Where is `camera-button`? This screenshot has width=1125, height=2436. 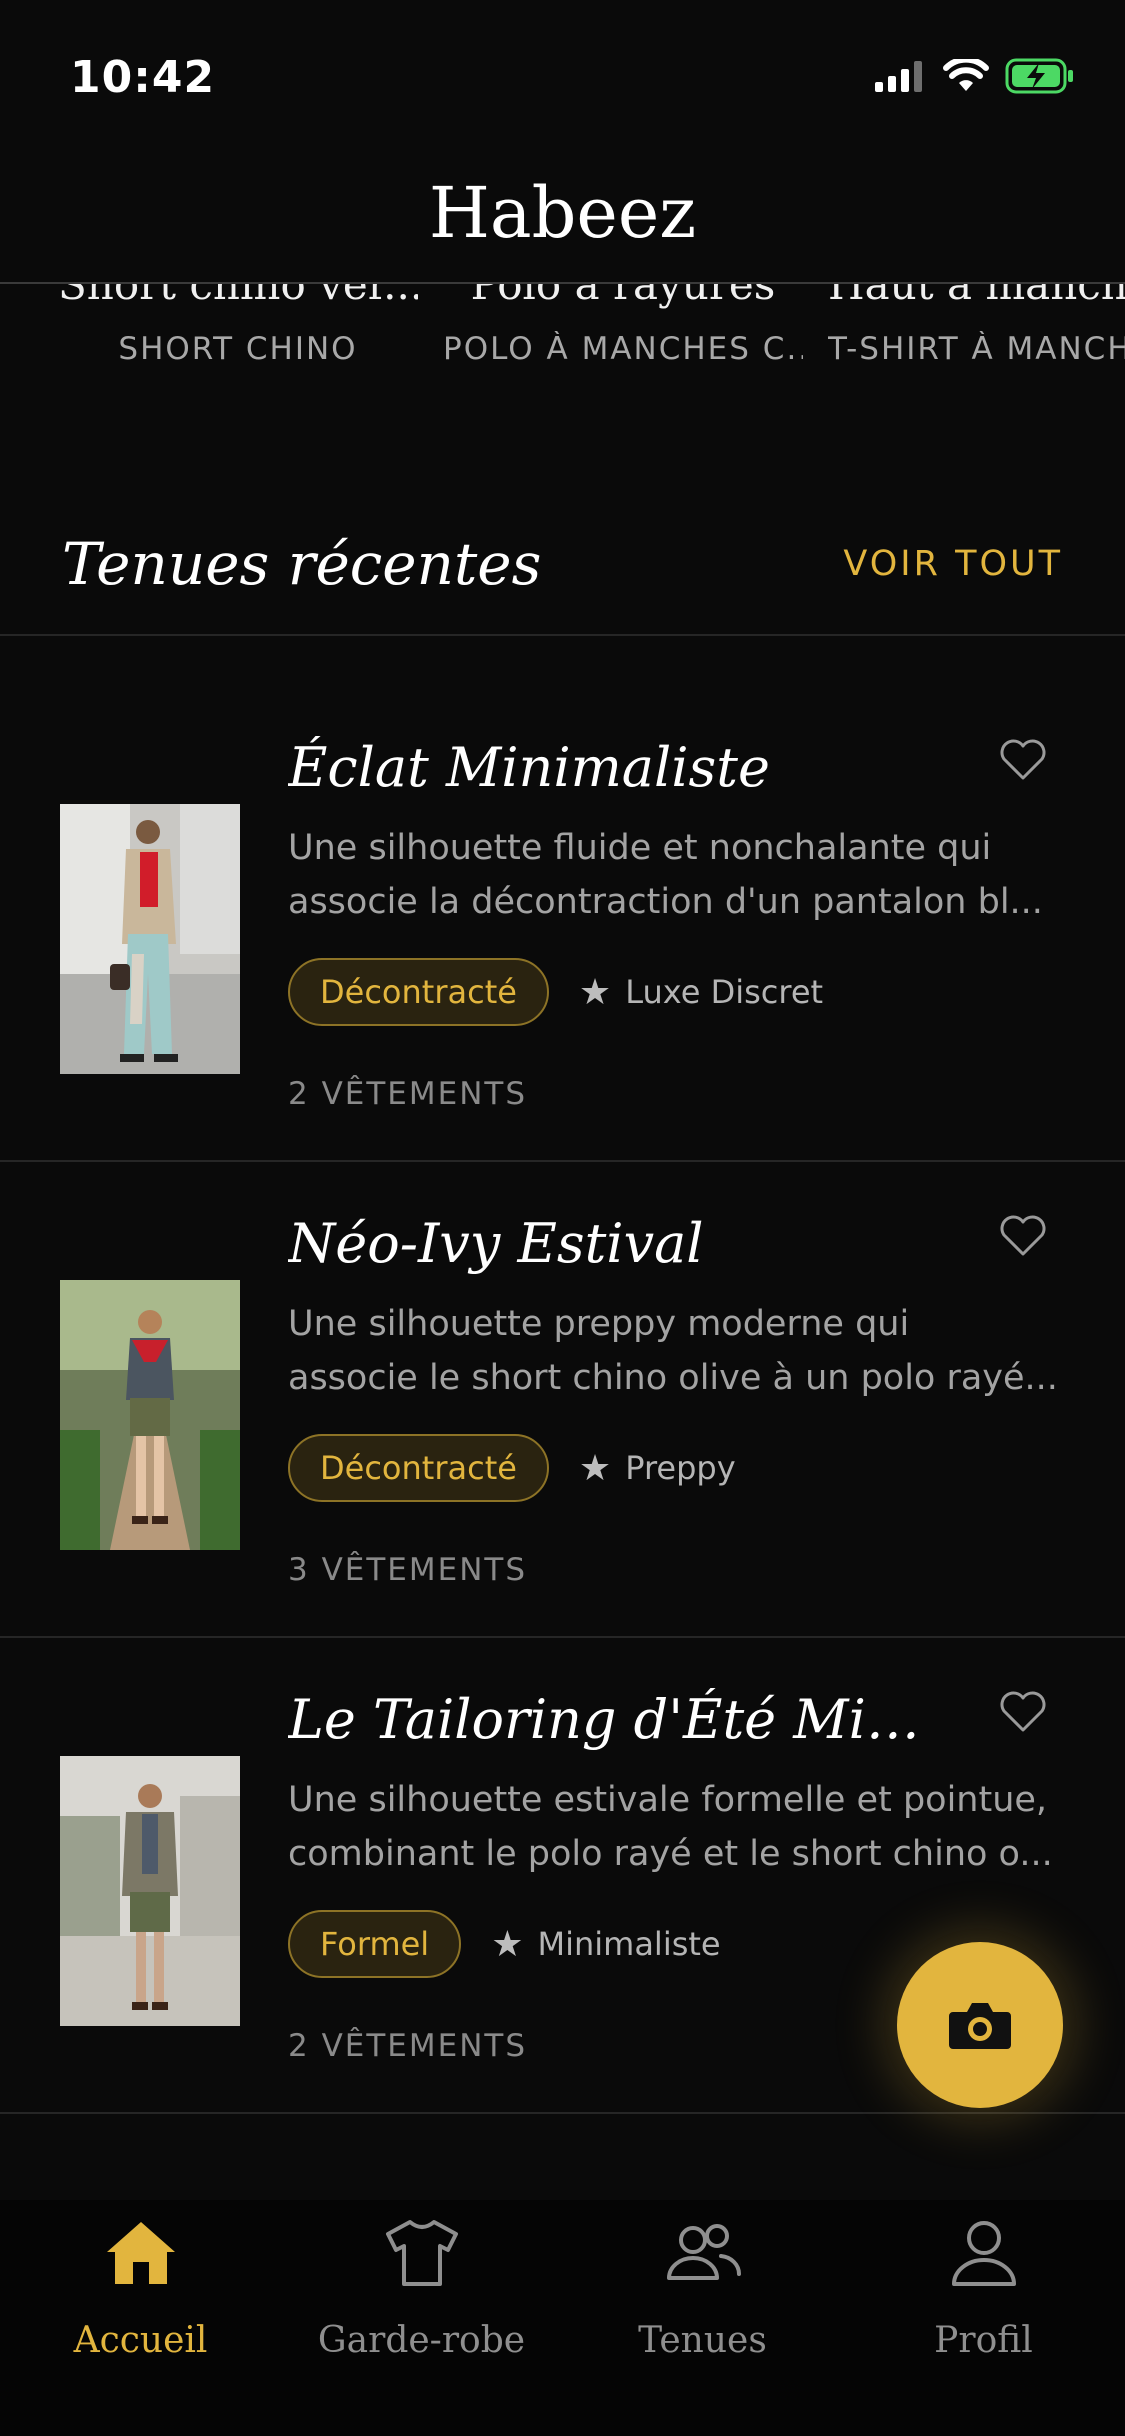
camera-button is located at coordinates (980, 2025).